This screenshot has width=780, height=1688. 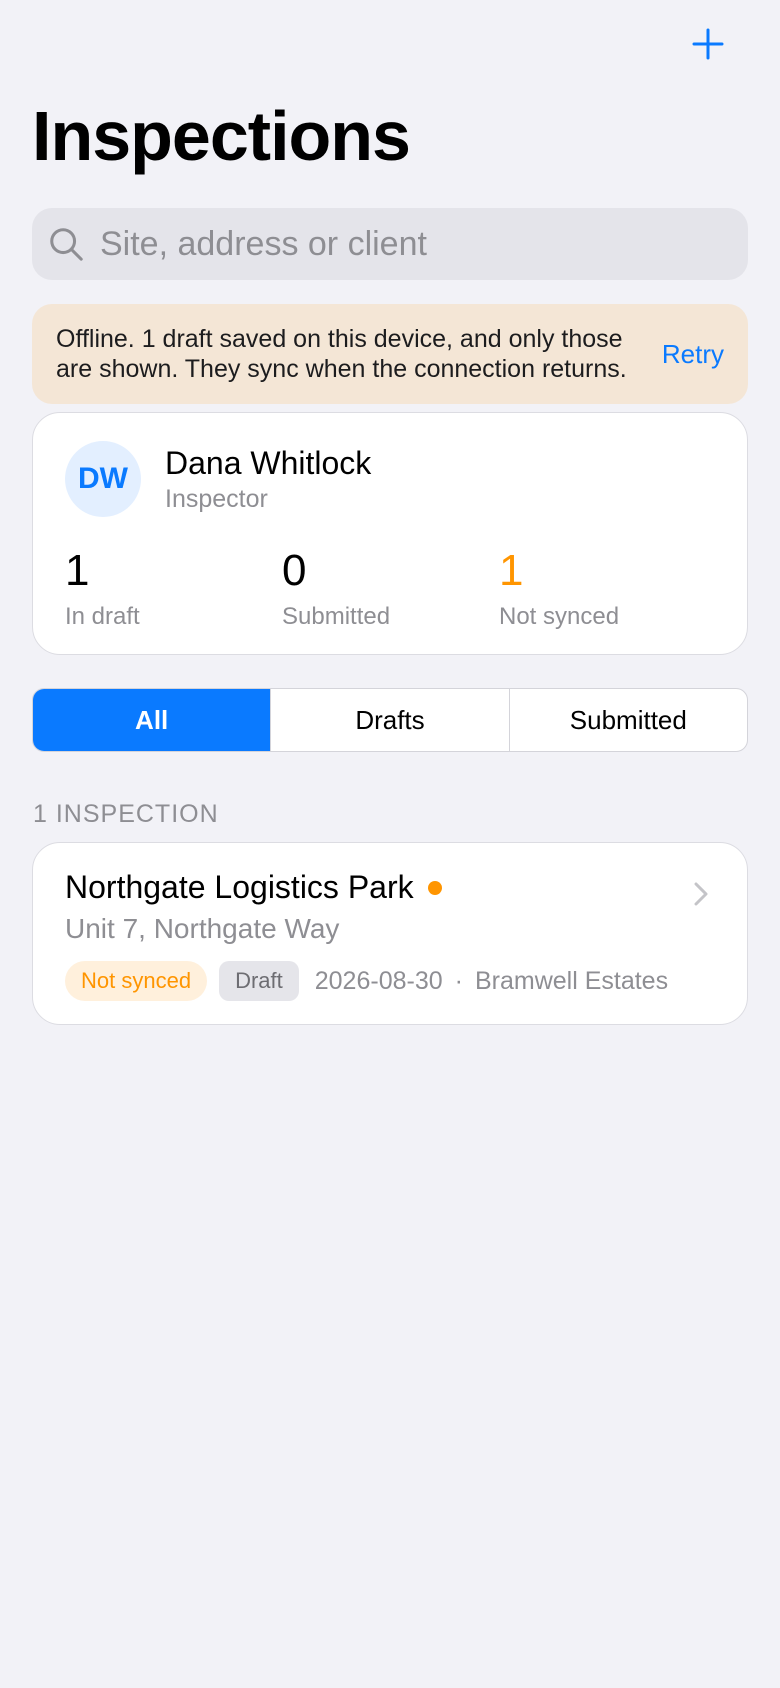 I want to click on stat-in-draft: 1 In draft, so click(x=102, y=588).